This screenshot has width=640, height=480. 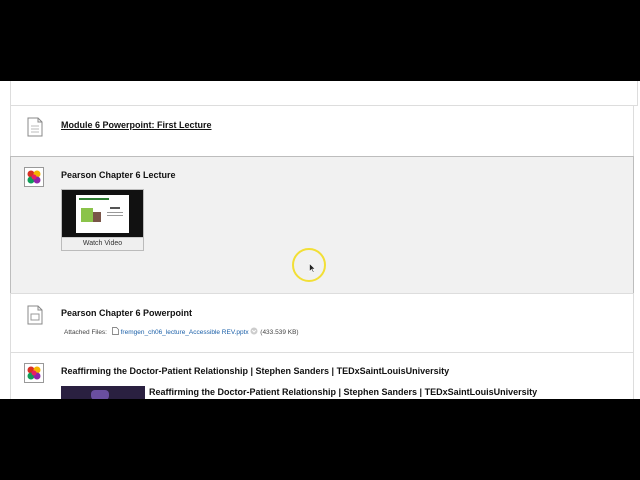 What do you see at coordinates (136, 125) in the screenshot?
I see `item-title-link: Module 6 Powerpoint: First Lecture` at bounding box center [136, 125].